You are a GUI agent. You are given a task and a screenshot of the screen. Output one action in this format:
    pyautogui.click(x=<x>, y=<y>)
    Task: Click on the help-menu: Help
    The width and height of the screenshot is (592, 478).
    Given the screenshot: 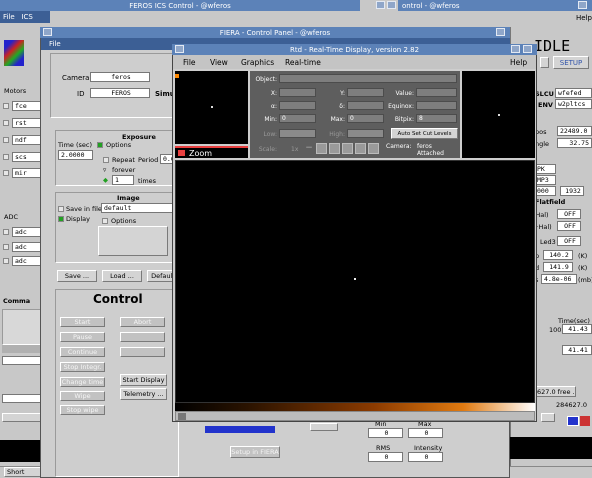 What is the action you would take?
    pyautogui.click(x=584, y=18)
    